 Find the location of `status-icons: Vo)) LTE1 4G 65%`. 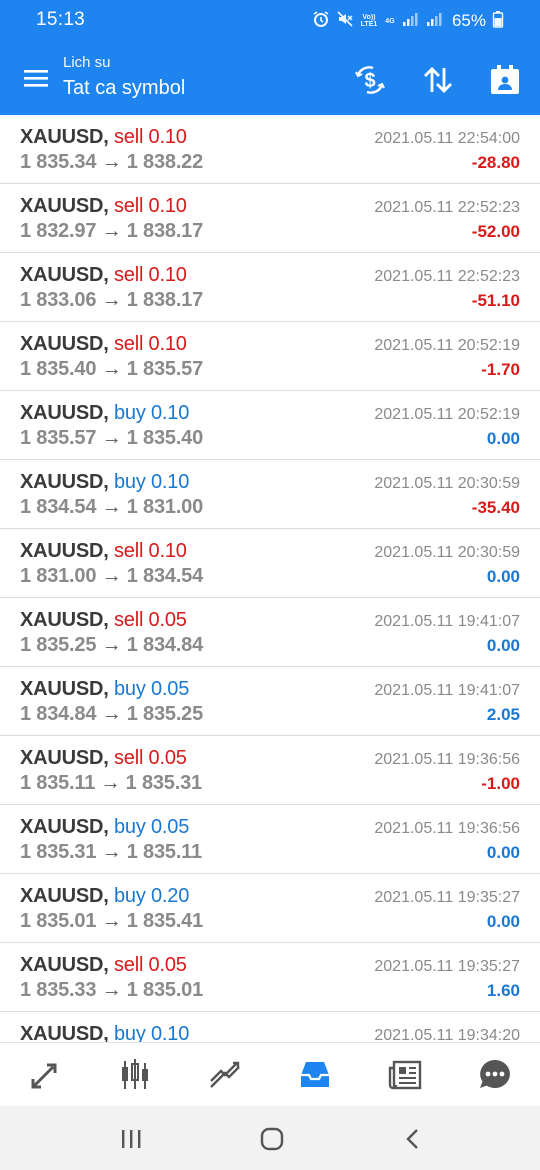

status-icons: Vo)) LTE1 4G 65% is located at coordinates (408, 21).